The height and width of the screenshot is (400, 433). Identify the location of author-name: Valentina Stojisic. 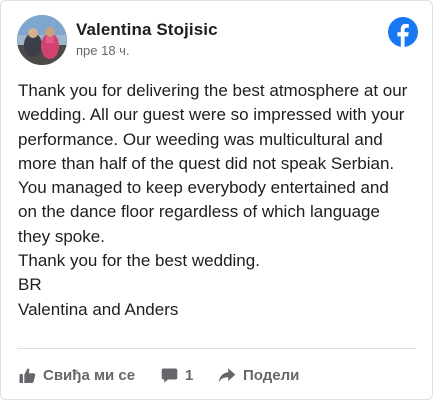
(147, 30).